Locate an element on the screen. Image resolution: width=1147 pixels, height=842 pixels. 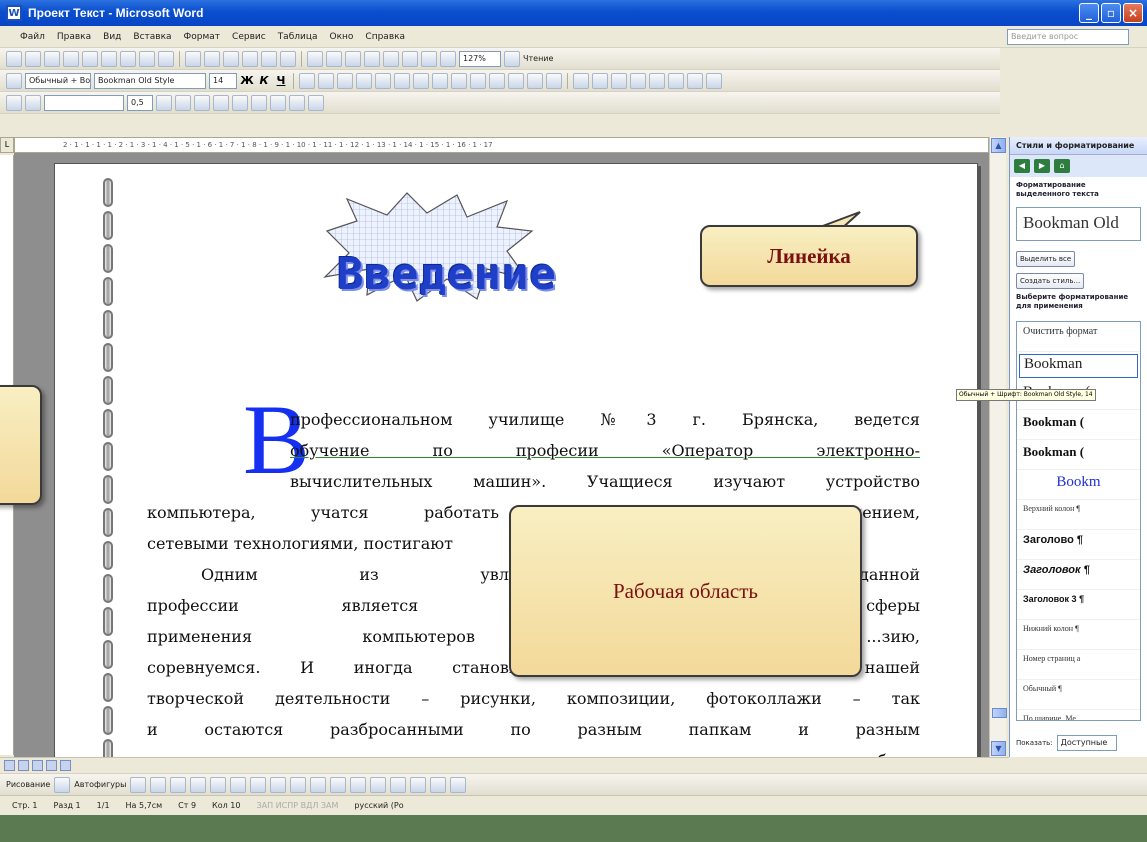
merge-cells-icon is located at coordinates (657, 80).